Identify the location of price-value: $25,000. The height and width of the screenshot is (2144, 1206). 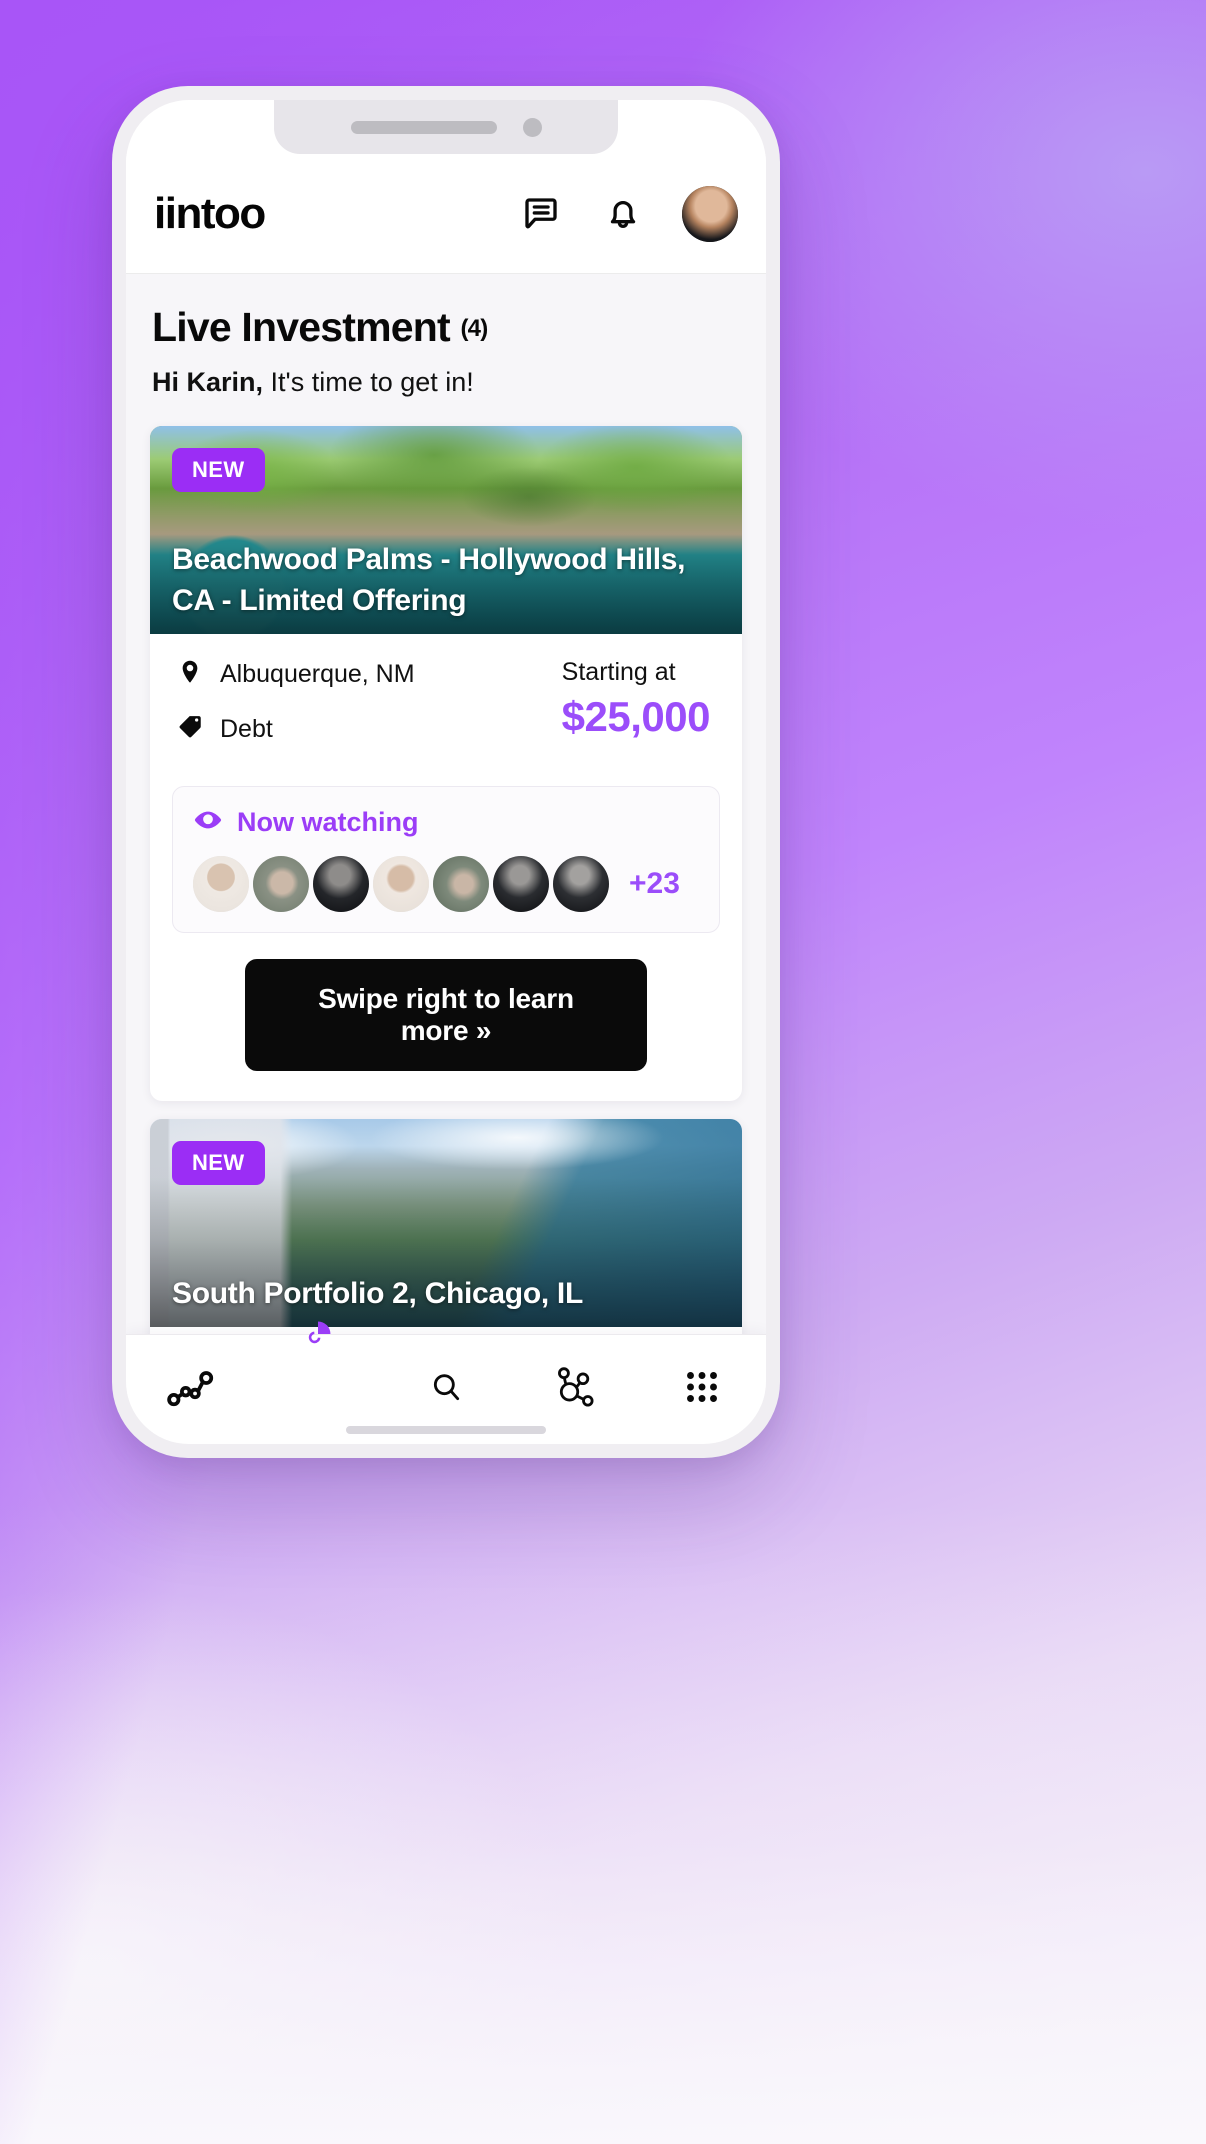
(636, 716).